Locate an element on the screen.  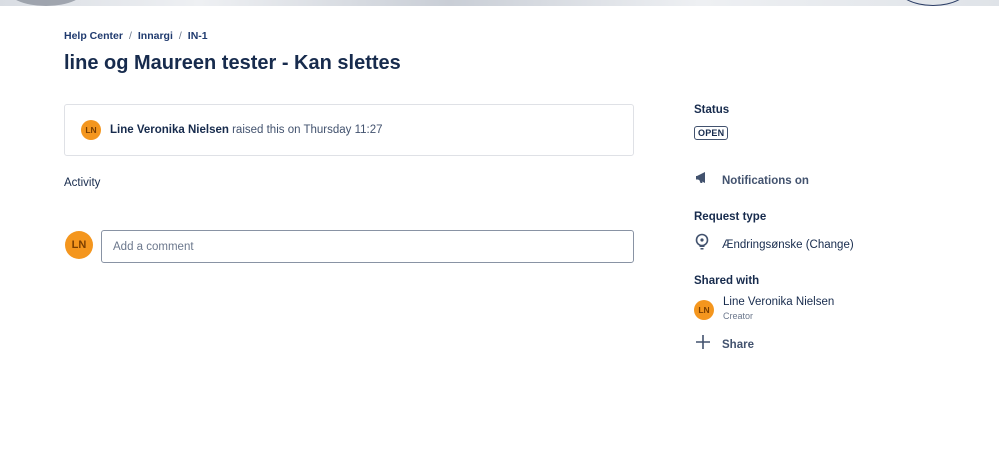
megaphone-icon is located at coordinates (703, 180).